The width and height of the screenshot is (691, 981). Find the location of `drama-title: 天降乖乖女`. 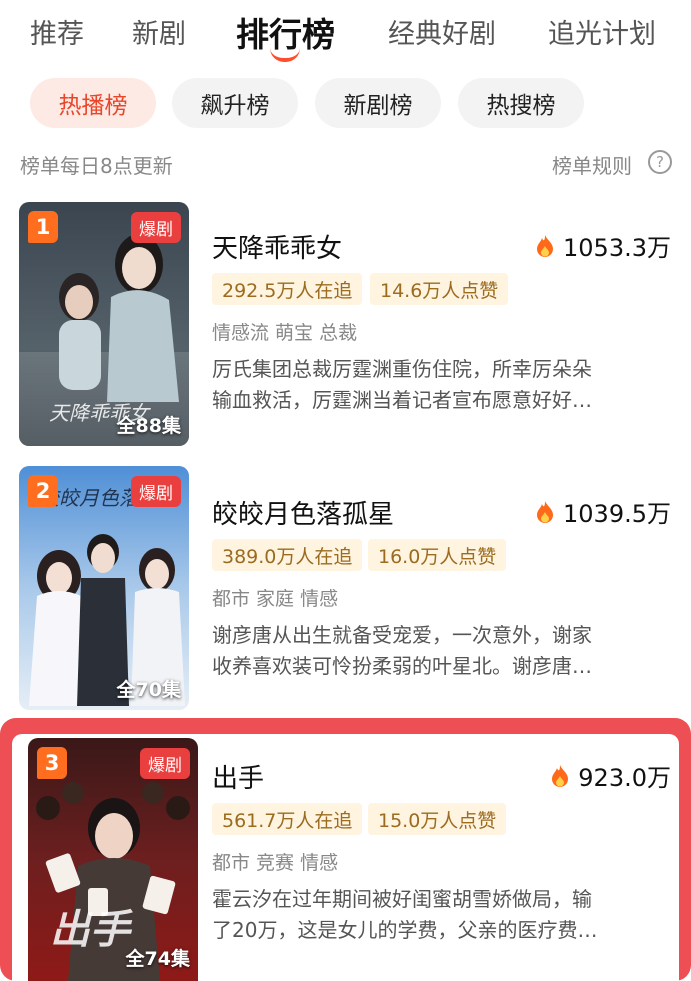

drama-title: 天降乖乖女 is located at coordinates (277, 246).